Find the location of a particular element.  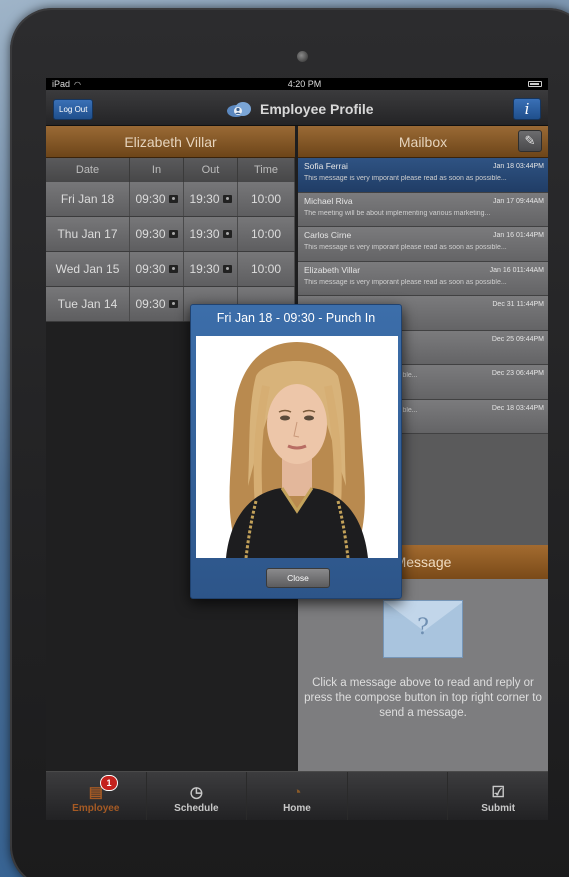

mail-time: Jan 16 01:44PM is located at coordinates (518, 235).